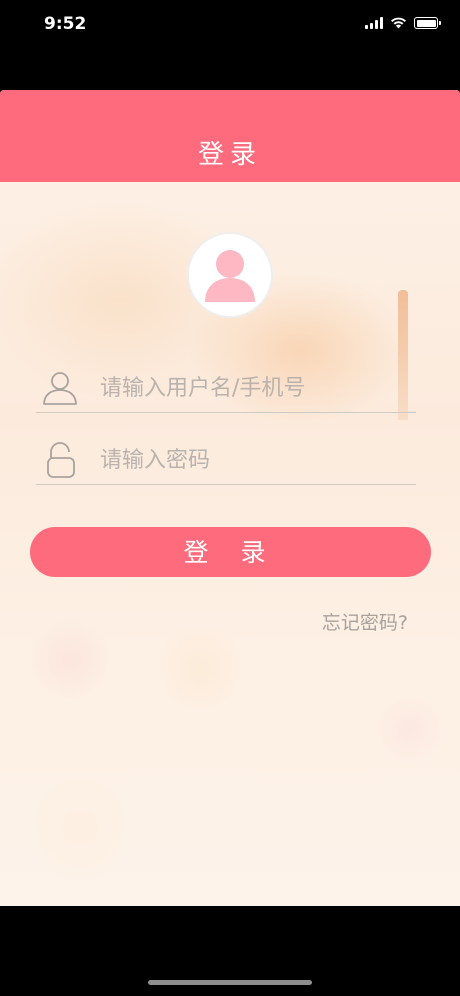  Describe the element at coordinates (365, 621) in the screenshot. I see `forgot-password-link: 忘记密码?` at that location.